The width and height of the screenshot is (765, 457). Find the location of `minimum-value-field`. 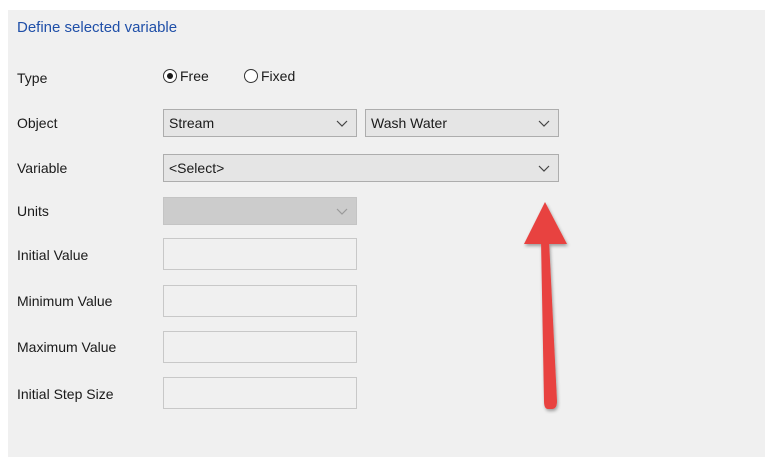

minimum-value-field is located at coordinates (260, 301).